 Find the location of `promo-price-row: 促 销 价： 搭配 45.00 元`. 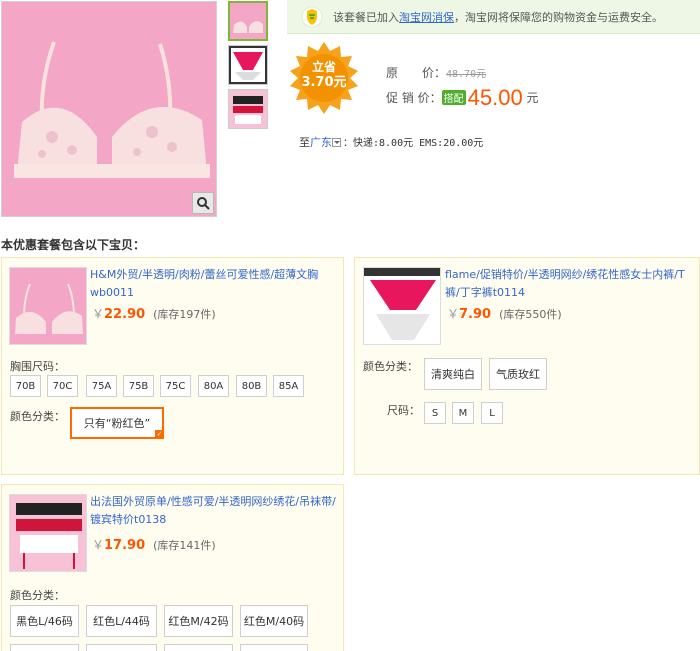

promo-price-row: 促 销 价： 搭配 45.00 元 is located at coordinates (462, 98).